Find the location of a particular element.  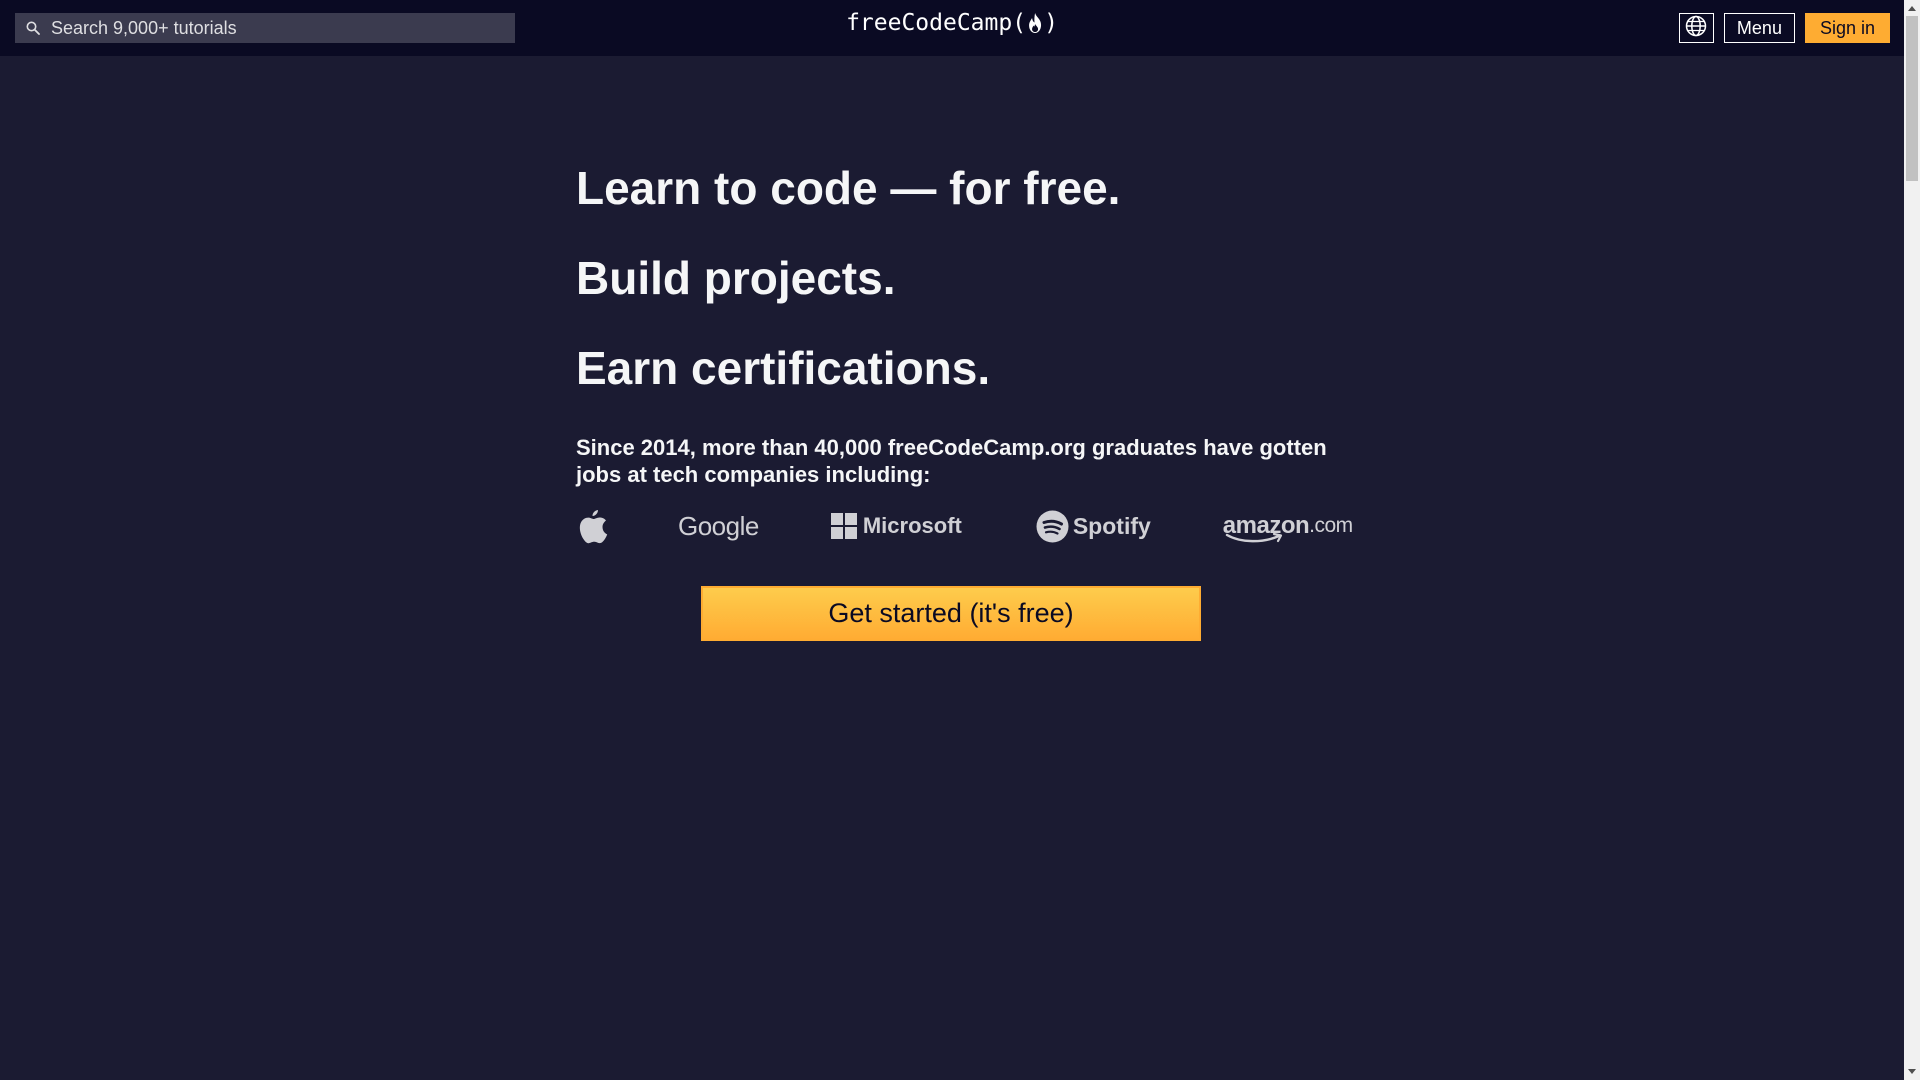

search-bar is located at coordinates (265, 28).